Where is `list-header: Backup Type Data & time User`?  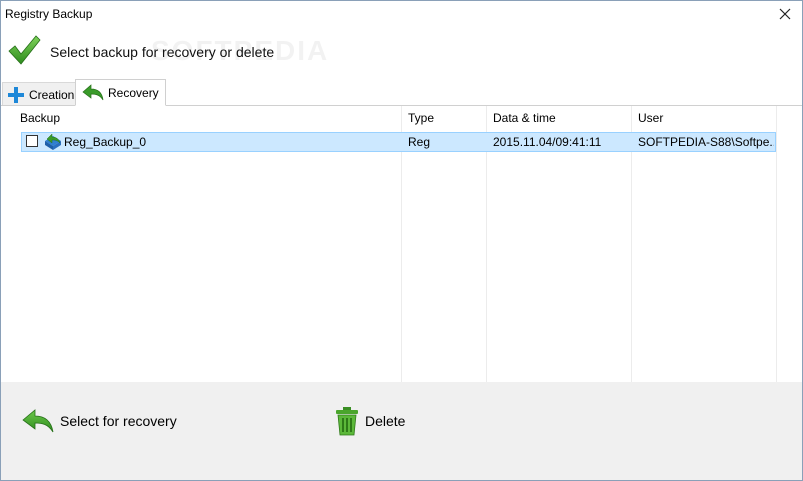 list-header: Backup Type Data & time User is located at coordinates (401, 118).